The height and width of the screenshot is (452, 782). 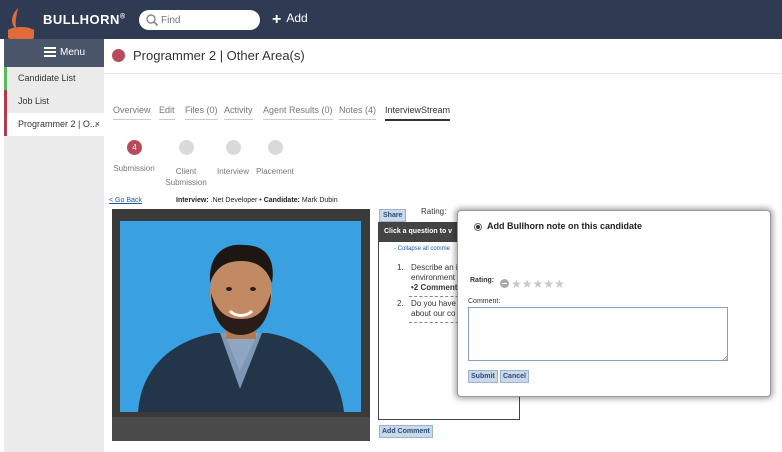 I want to click on rating-stars: ★★★★★, so click(x=532, y=284).